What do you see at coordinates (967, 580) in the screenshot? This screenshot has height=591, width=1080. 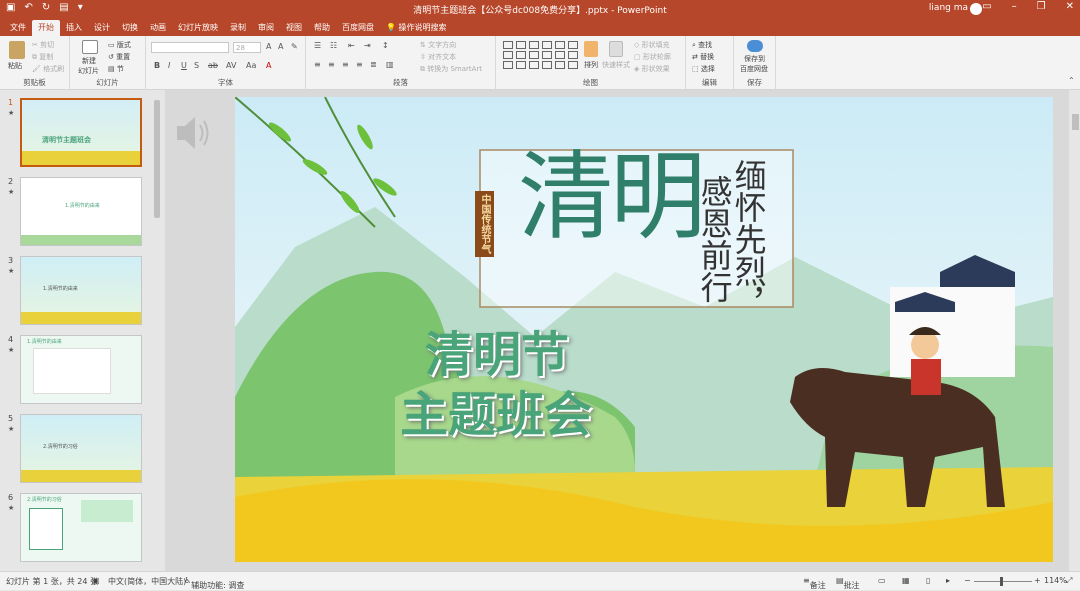 I see `zoom-out-button: −` at bounding box center [967, 580].